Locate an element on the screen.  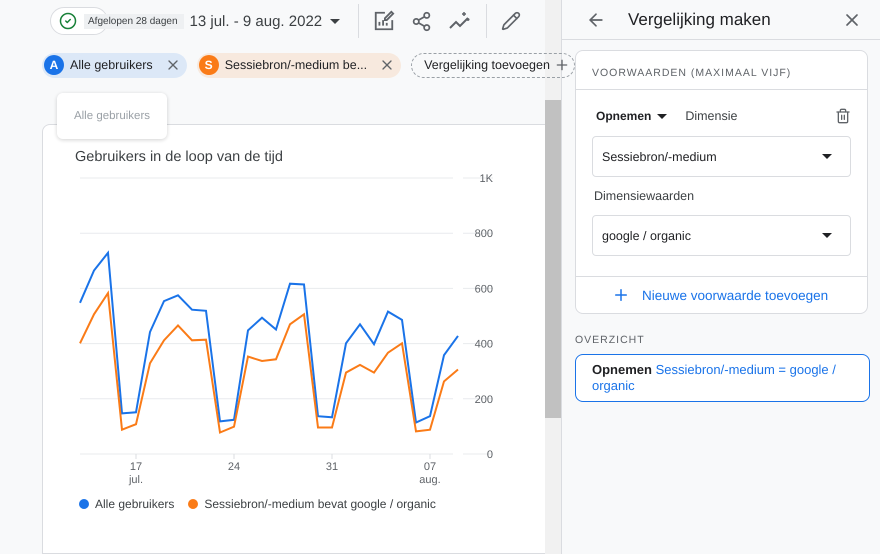
summary-text: Opnemen Sessiebron/-medium = google / organic is located at coordinates (722, 378).